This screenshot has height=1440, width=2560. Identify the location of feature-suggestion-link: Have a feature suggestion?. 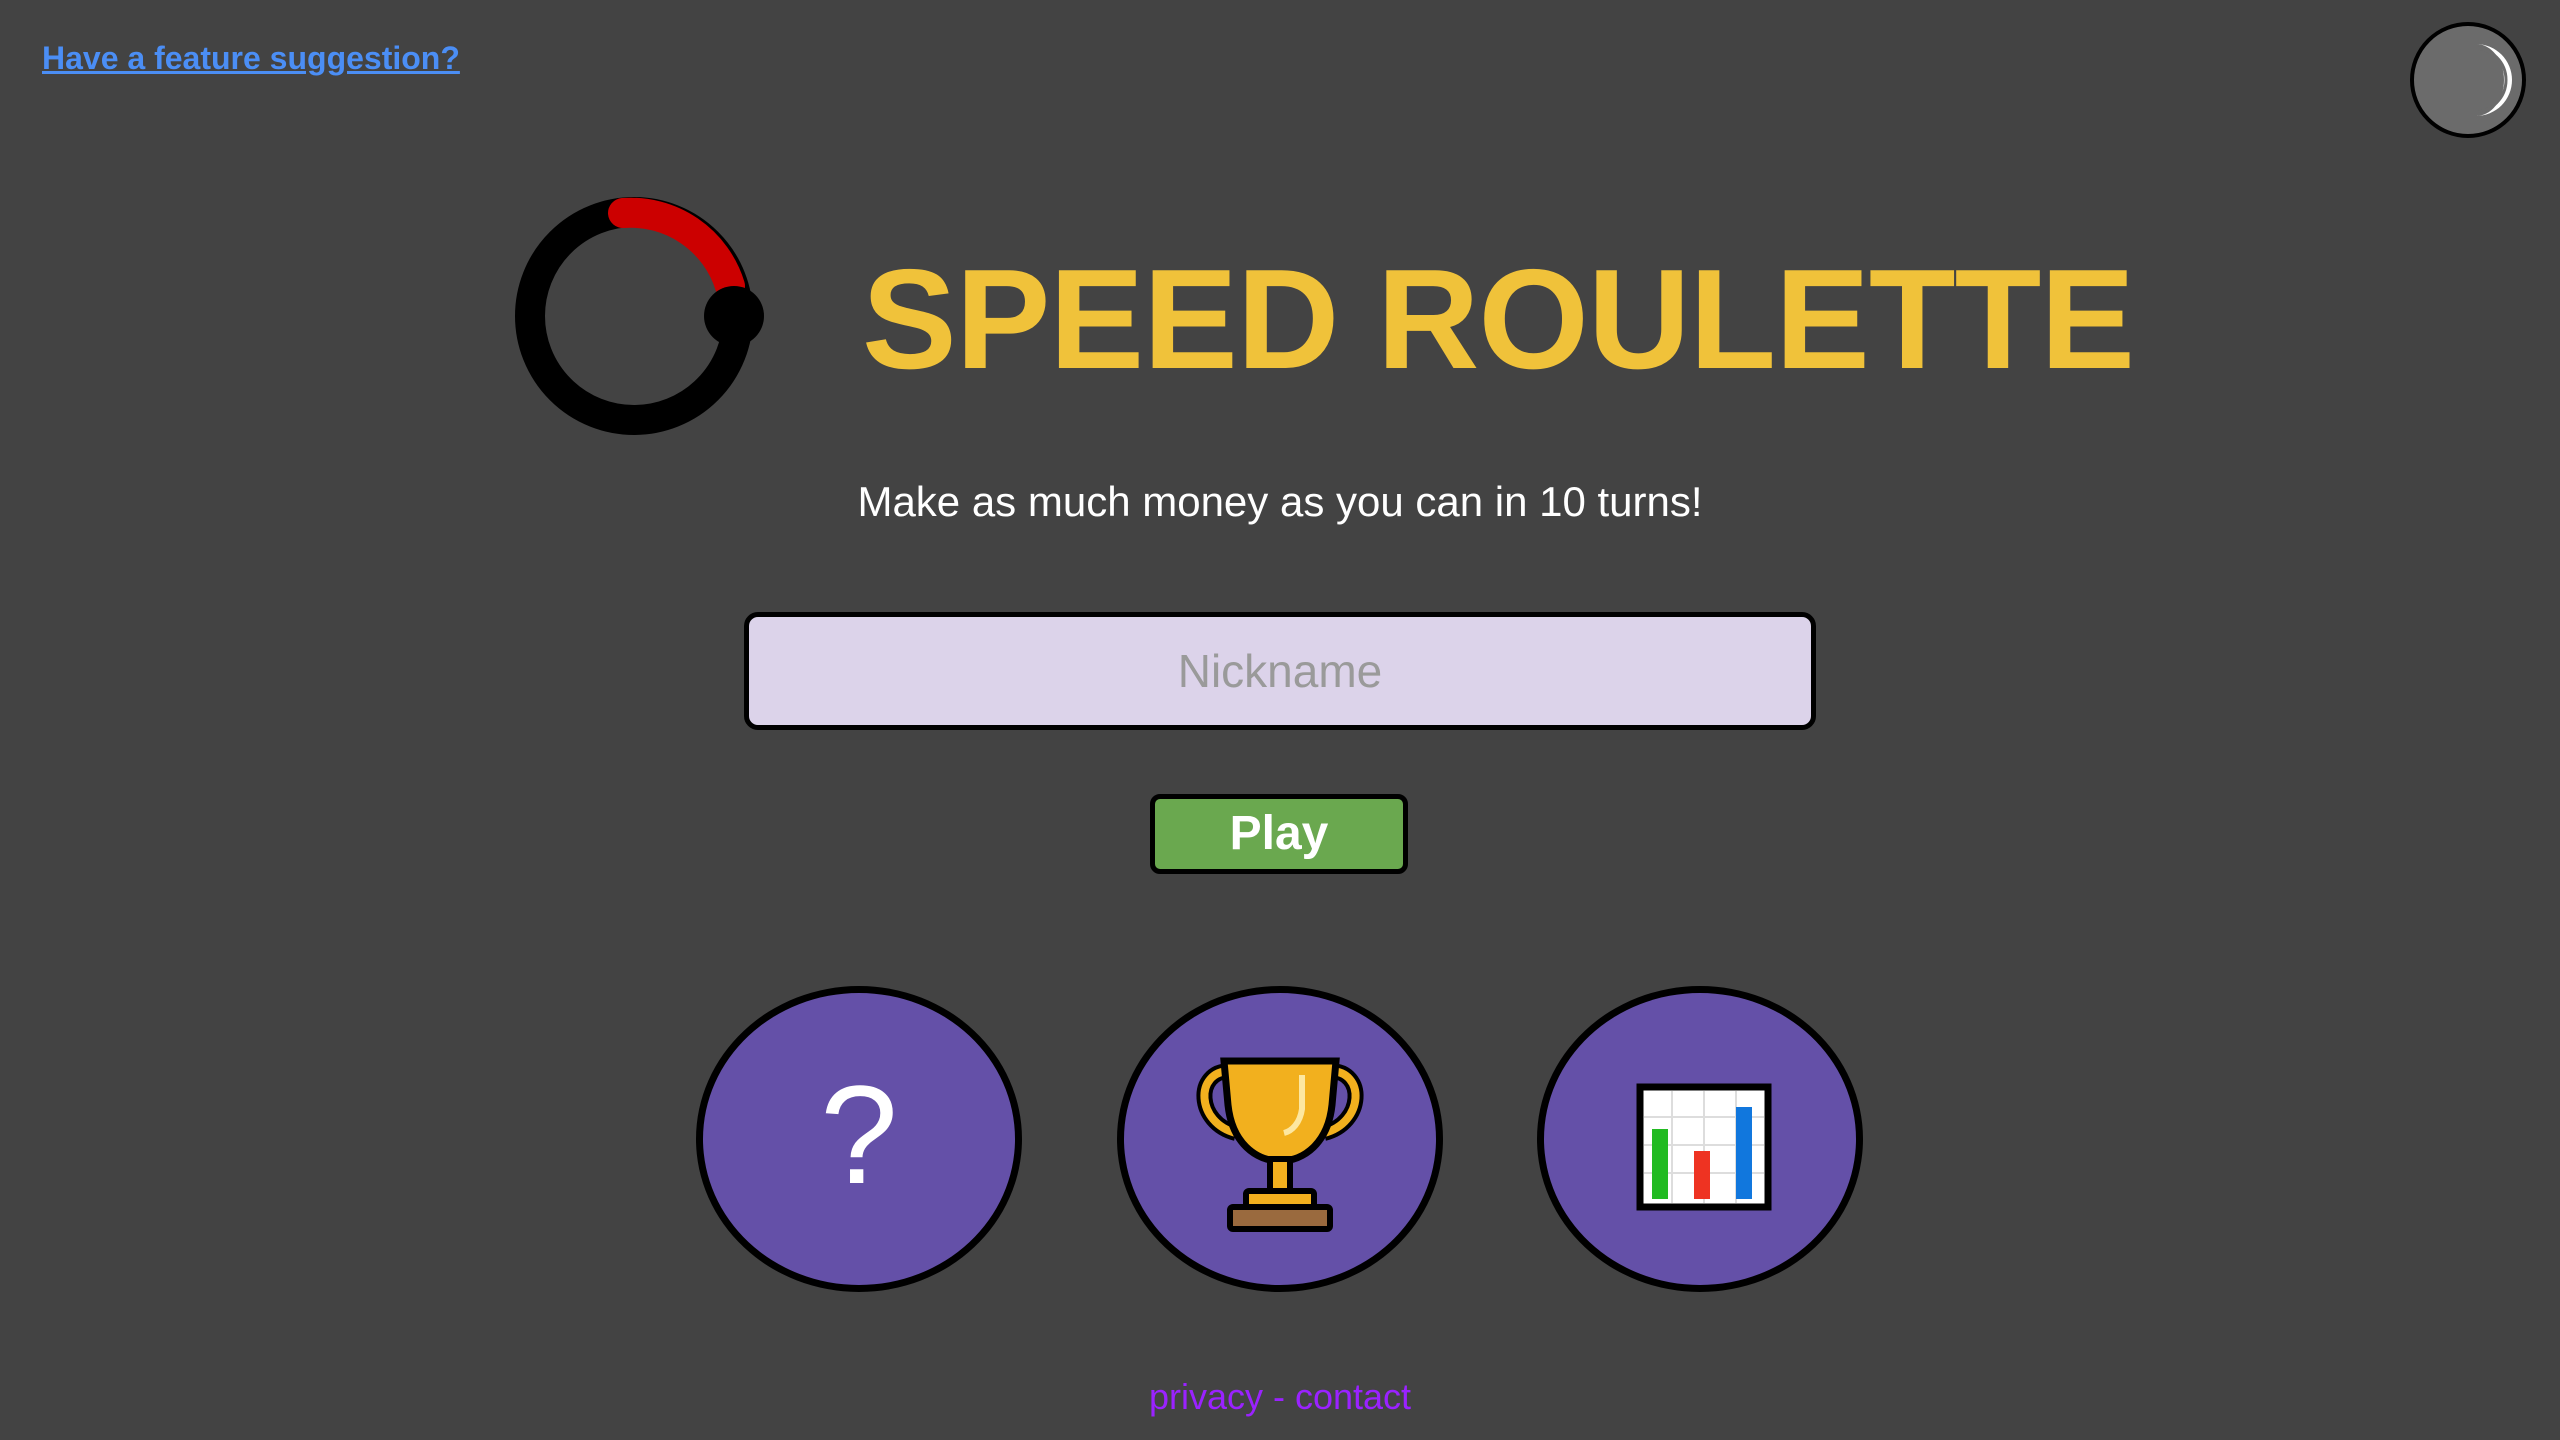
(251, 58).